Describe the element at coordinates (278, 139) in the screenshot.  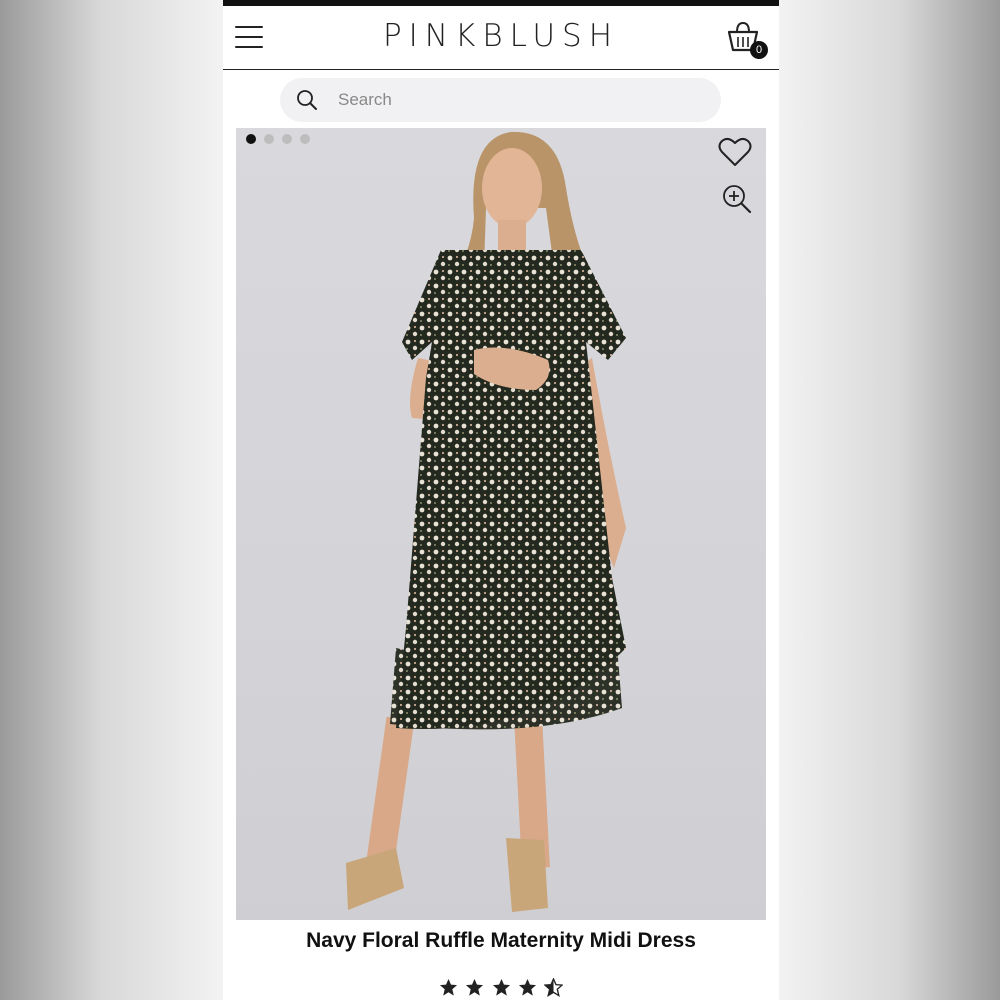
I see `image-pagination` at that location.